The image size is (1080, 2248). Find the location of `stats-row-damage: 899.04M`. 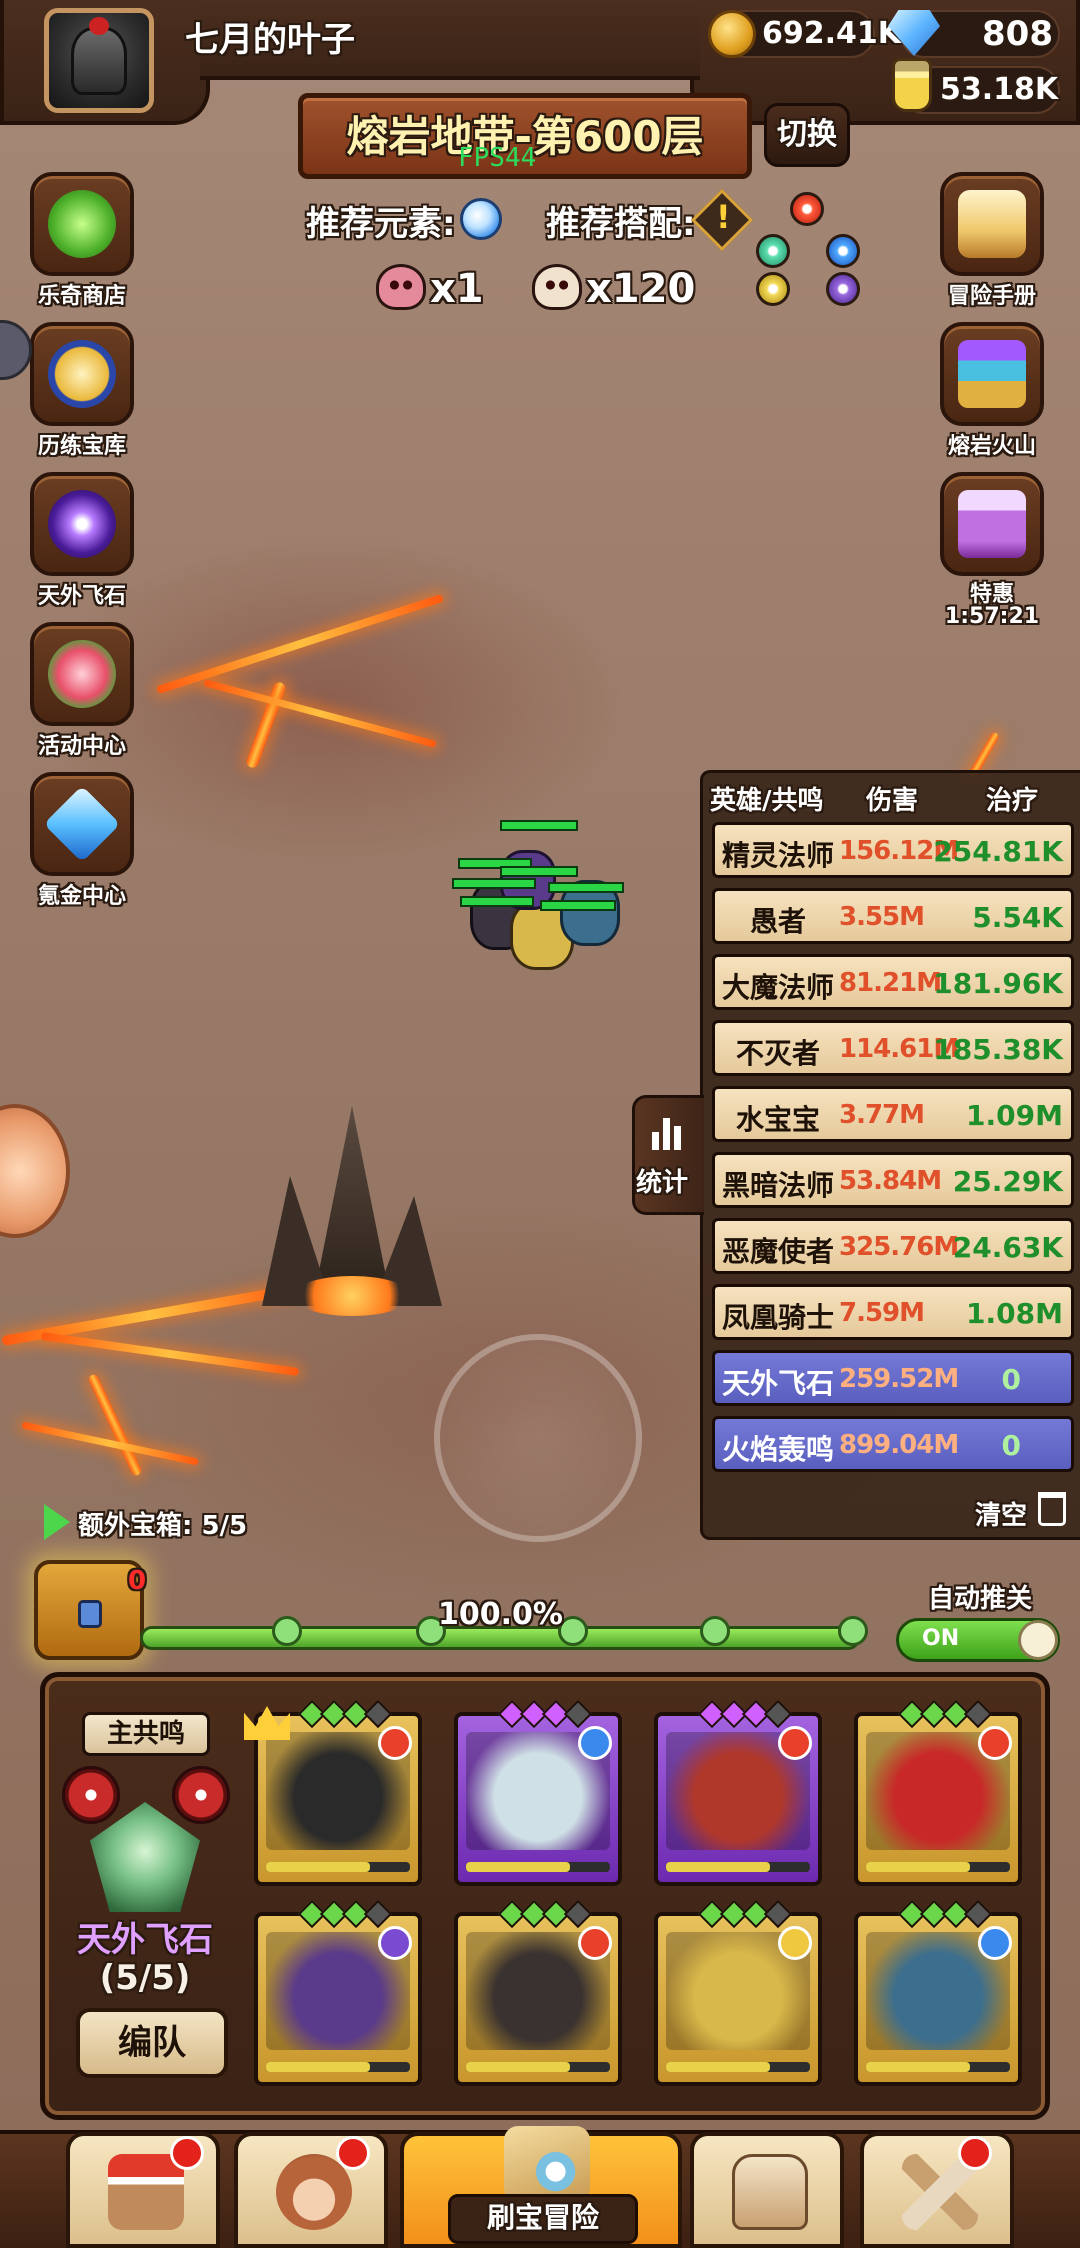

stats-row-damage: 899.04M is located at coordinates (899, 1445).